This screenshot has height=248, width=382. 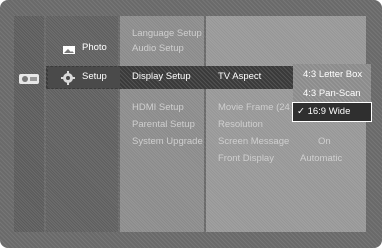 I want to click on setup-menu-item-parental: Parental Setup, so click(x=163, y=125).